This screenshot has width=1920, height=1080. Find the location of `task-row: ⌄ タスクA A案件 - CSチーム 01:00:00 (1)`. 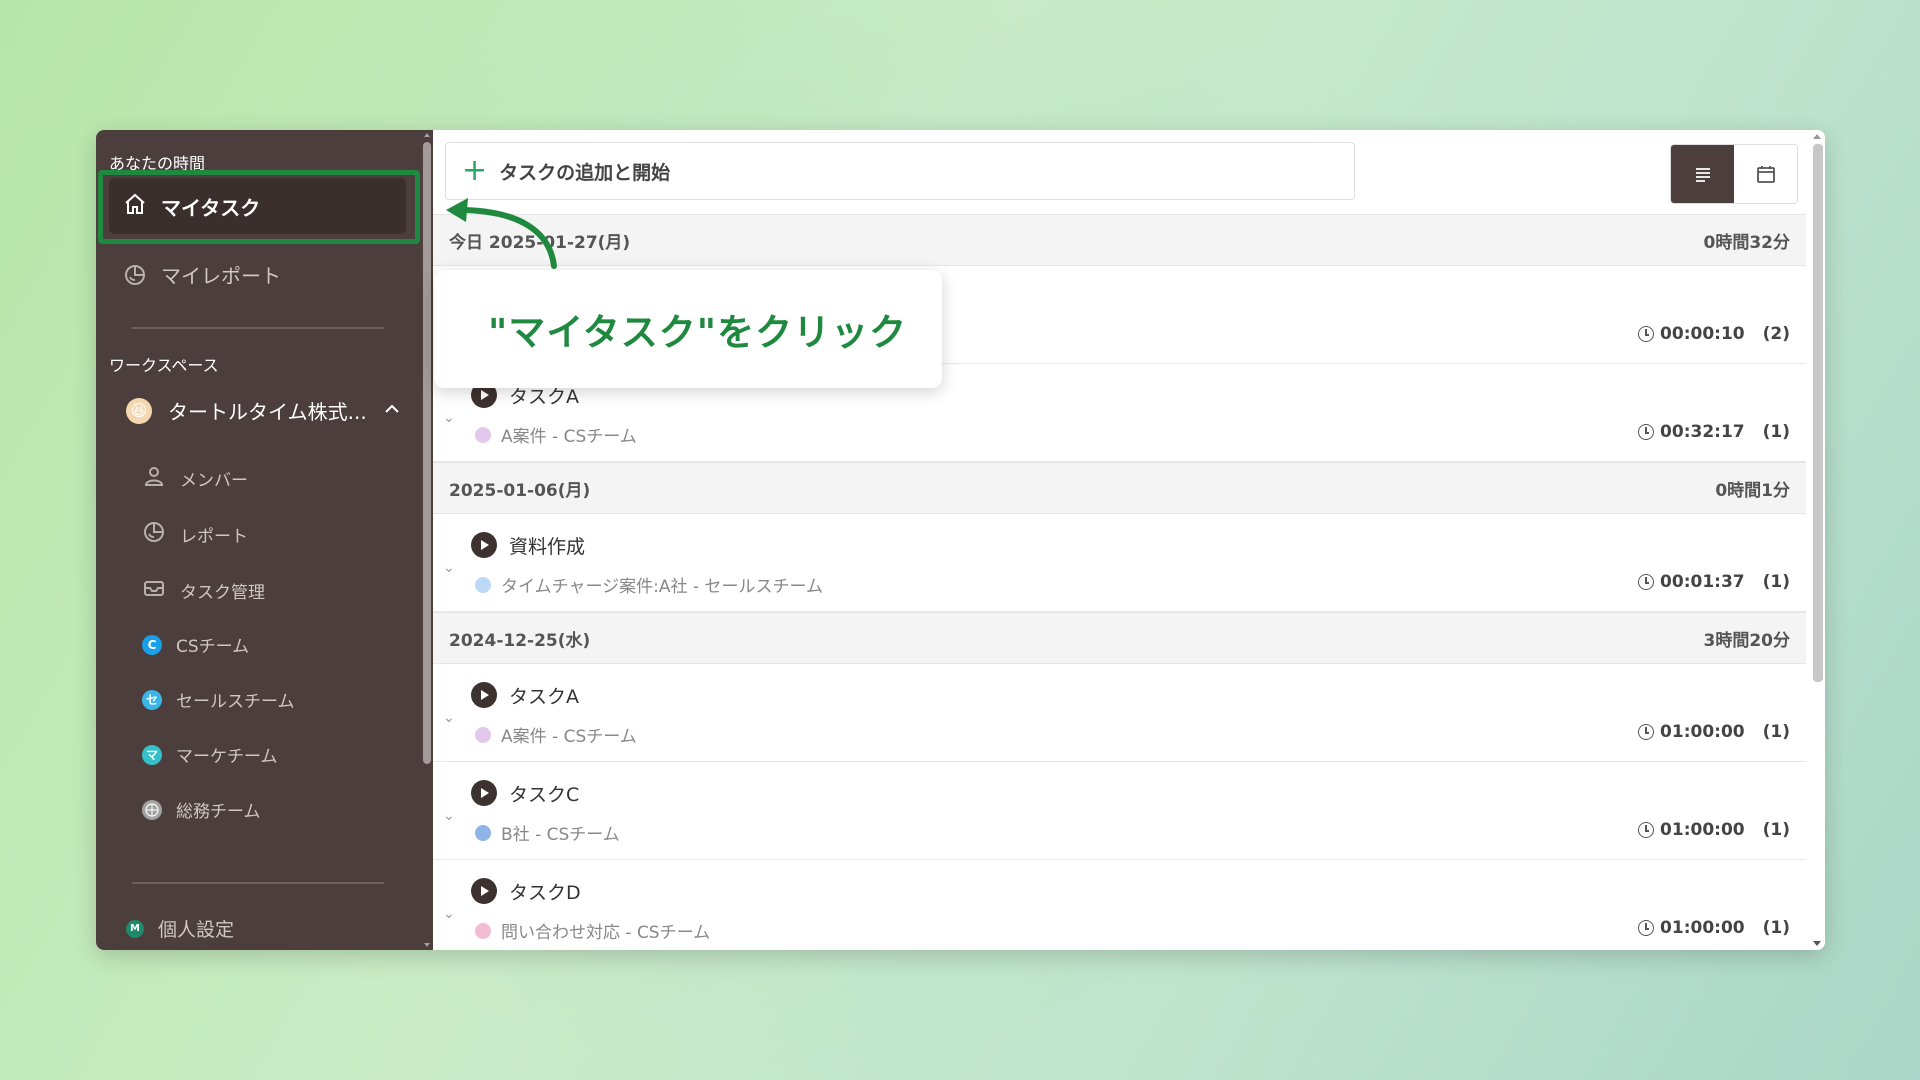

task-row: ⌄ タスクA A案件 - CSチーム 01:00:00 (1) is located at coordinates (1119, 713).